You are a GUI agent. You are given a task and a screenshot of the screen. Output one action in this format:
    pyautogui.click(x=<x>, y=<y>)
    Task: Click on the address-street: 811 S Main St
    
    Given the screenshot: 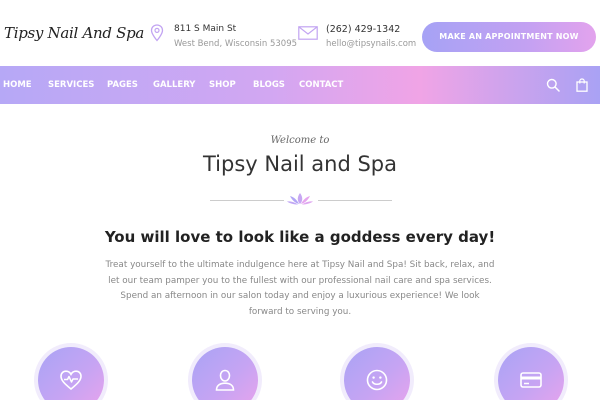 What is the action you would take?
    pyautogui.click(x=205, y=29)
    